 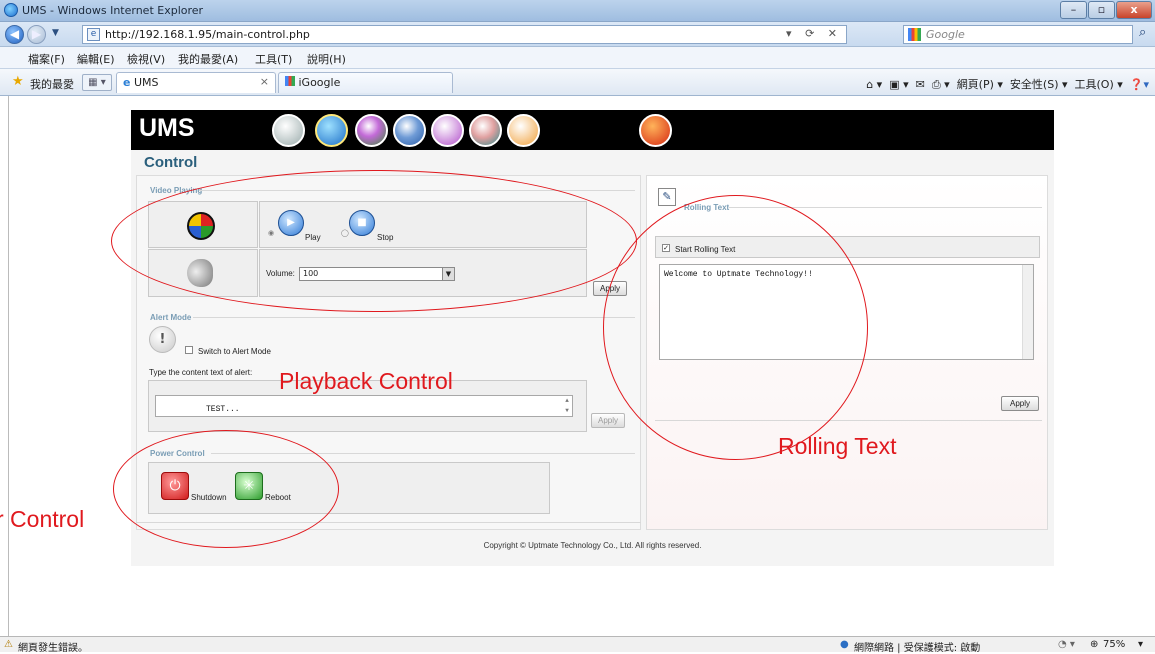 What do you see at coordinates (1101, 10) in the screenshot?
I see `restore-button: ▫` at bounding box center [1101, 10].